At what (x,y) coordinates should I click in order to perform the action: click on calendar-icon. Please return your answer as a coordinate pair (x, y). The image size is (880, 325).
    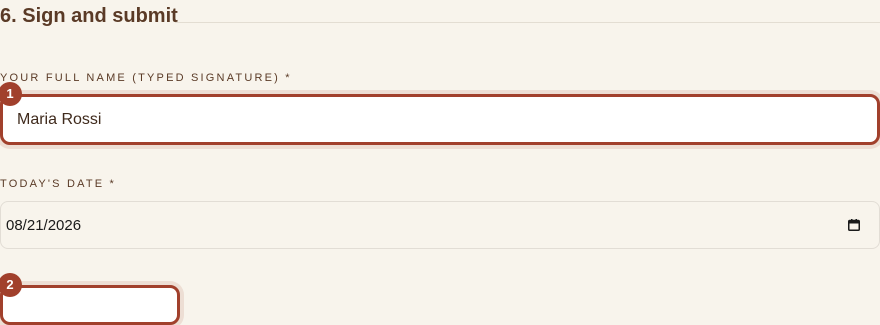
    Looking at the image, I should click on (854, 225).